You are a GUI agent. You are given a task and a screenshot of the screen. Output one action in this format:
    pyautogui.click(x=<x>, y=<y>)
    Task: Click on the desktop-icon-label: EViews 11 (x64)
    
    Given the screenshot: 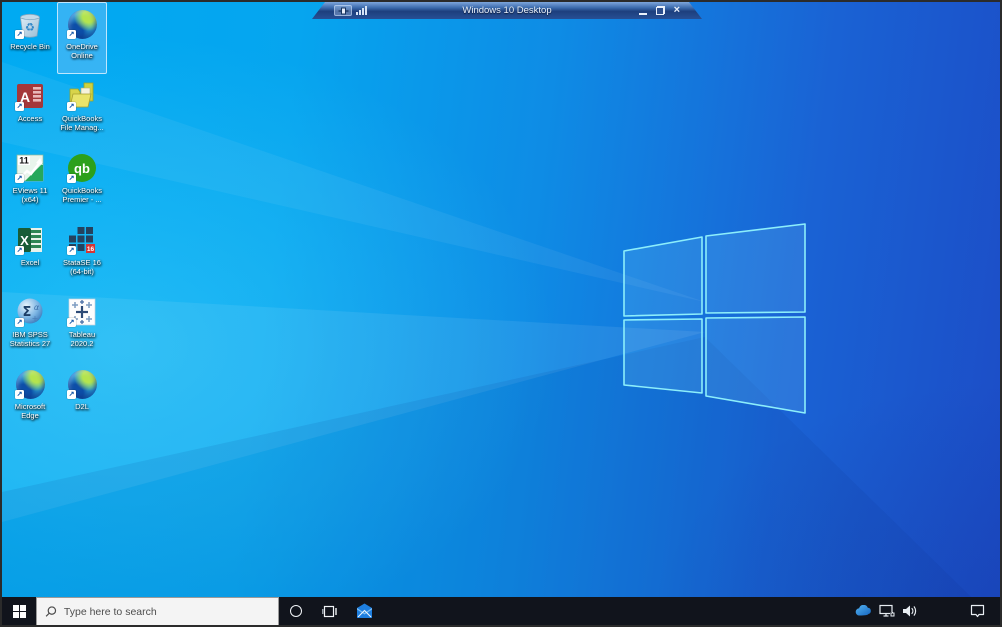 What is the action you would take?
    pyautogui.click(x=30, y=195)
    